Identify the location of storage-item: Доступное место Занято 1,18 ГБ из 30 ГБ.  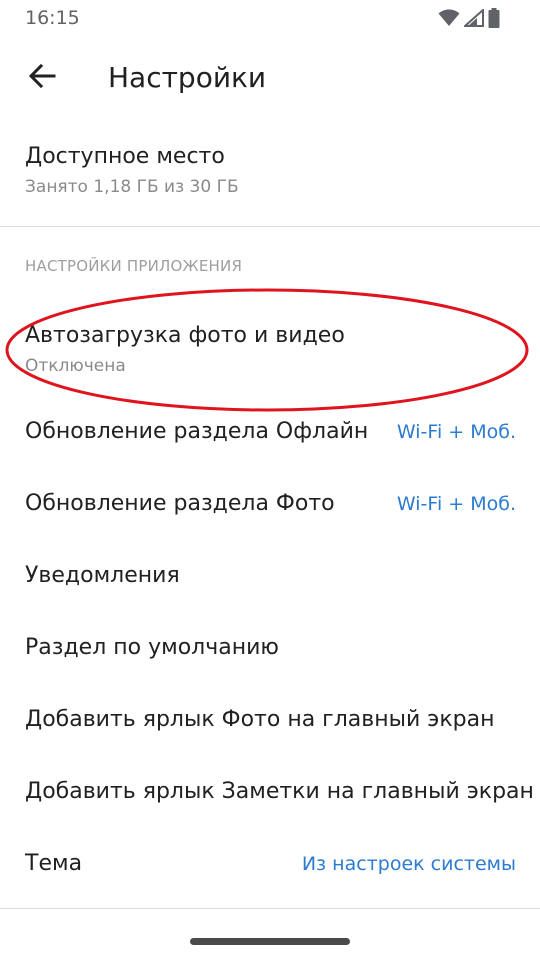
(270, 177).